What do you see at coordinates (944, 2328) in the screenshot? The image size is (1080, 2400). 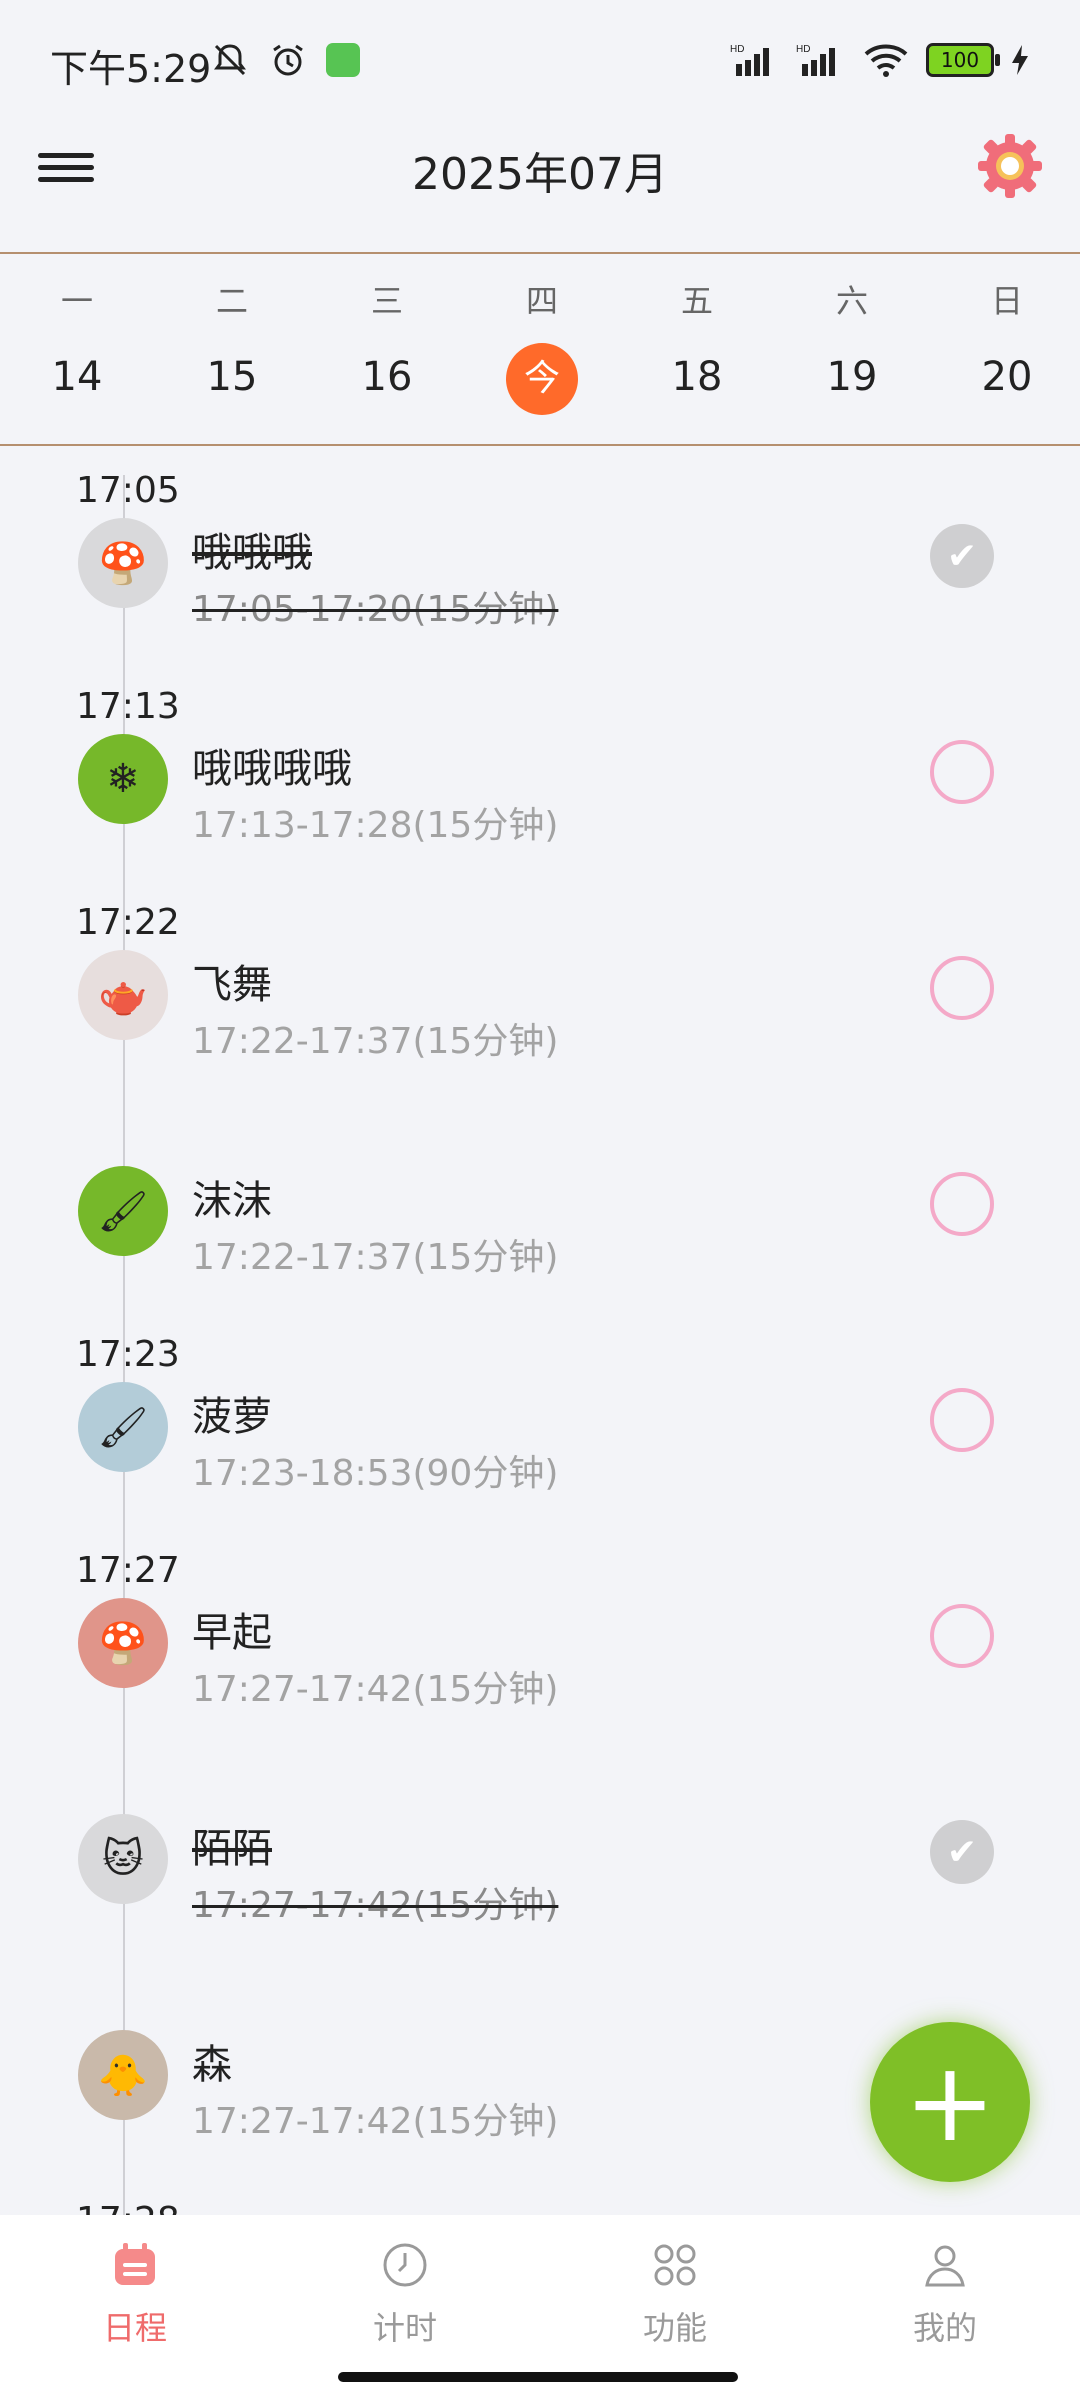 I see `tab-label: 我的` at bounding box center [944, 2328].